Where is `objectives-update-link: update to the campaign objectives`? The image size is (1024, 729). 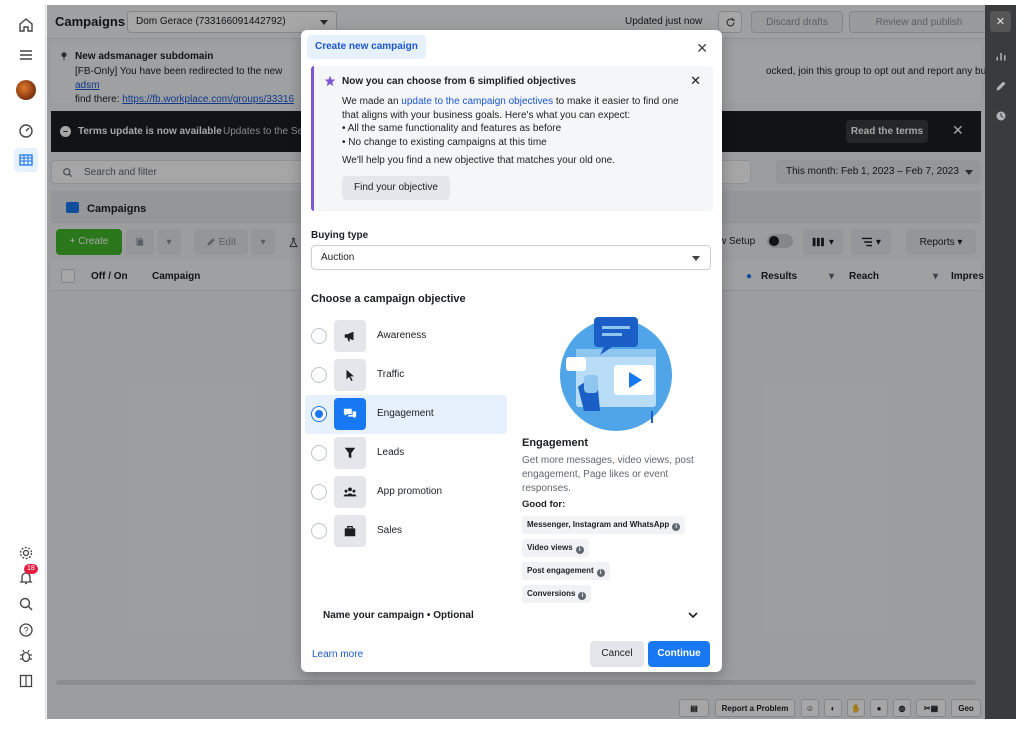
objectives-update-link: update to the campaign objectives is located at coordinates (477, 101).